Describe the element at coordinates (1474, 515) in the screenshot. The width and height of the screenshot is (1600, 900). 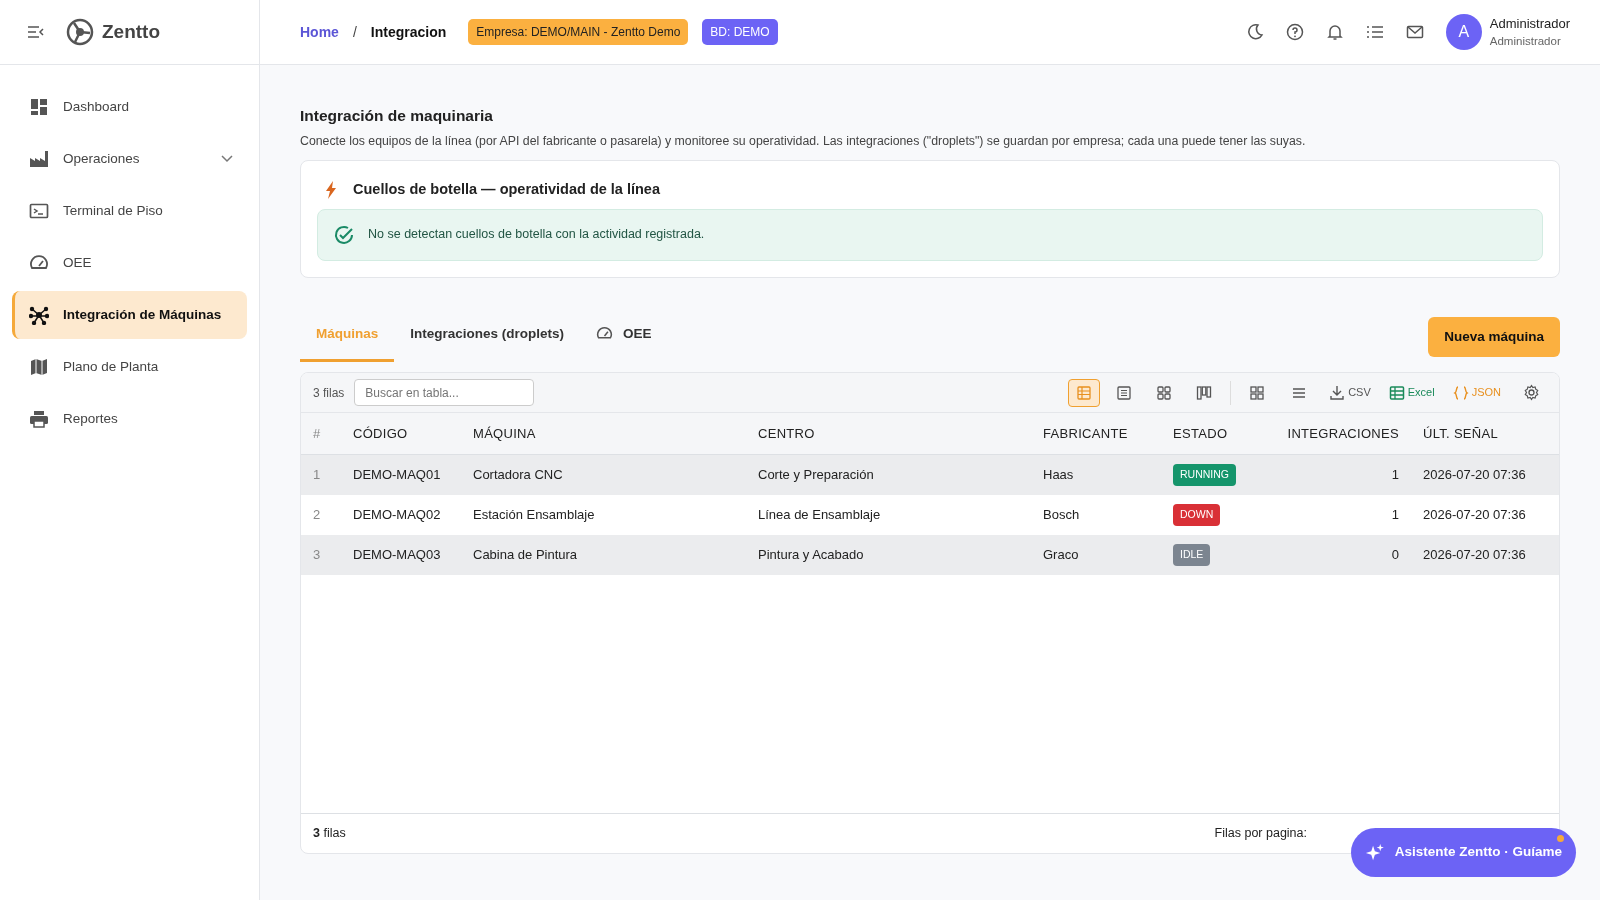
I see `table-cell-text: 2026-07-20 07:36` at that location.